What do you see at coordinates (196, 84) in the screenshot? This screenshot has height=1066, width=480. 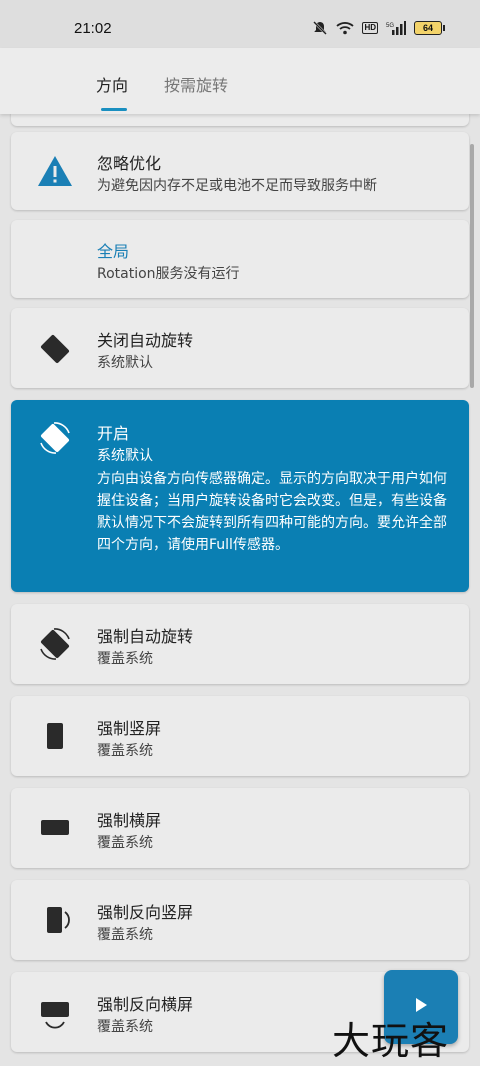 I see `tab-rotate-on-demand: 按需旋转` at bounding box center [196, 84].